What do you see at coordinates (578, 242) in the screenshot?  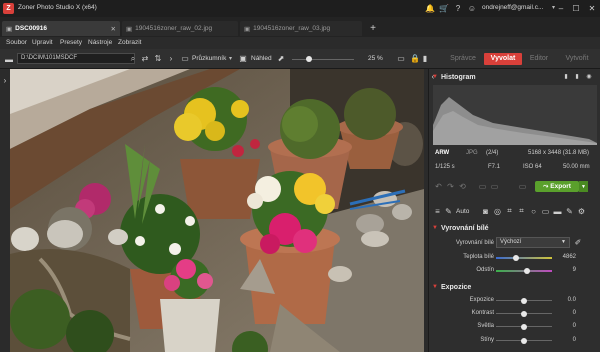 I see `eyedropper-icon: ✐` at bounding box center [578, 242].